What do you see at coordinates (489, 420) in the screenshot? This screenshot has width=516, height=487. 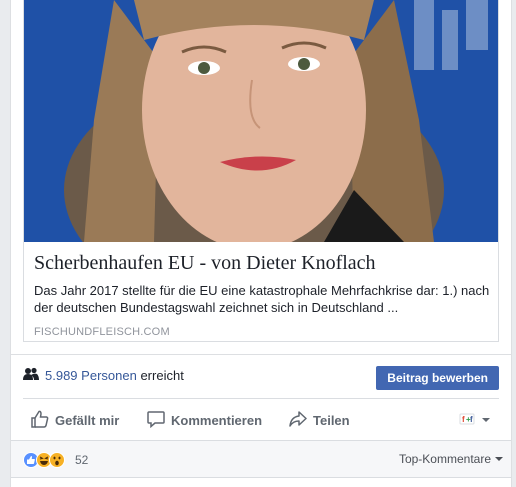 I see `chevron-down-icon` at bounding box center [489, 420].